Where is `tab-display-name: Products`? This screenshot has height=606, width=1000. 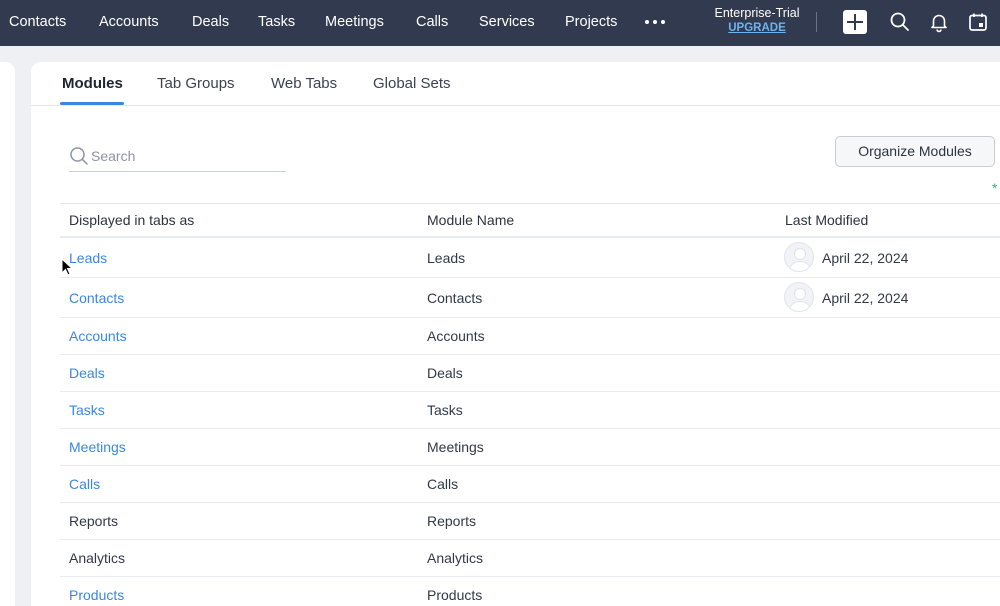
tab-display-name: Products is located at coordinates (96, 595).